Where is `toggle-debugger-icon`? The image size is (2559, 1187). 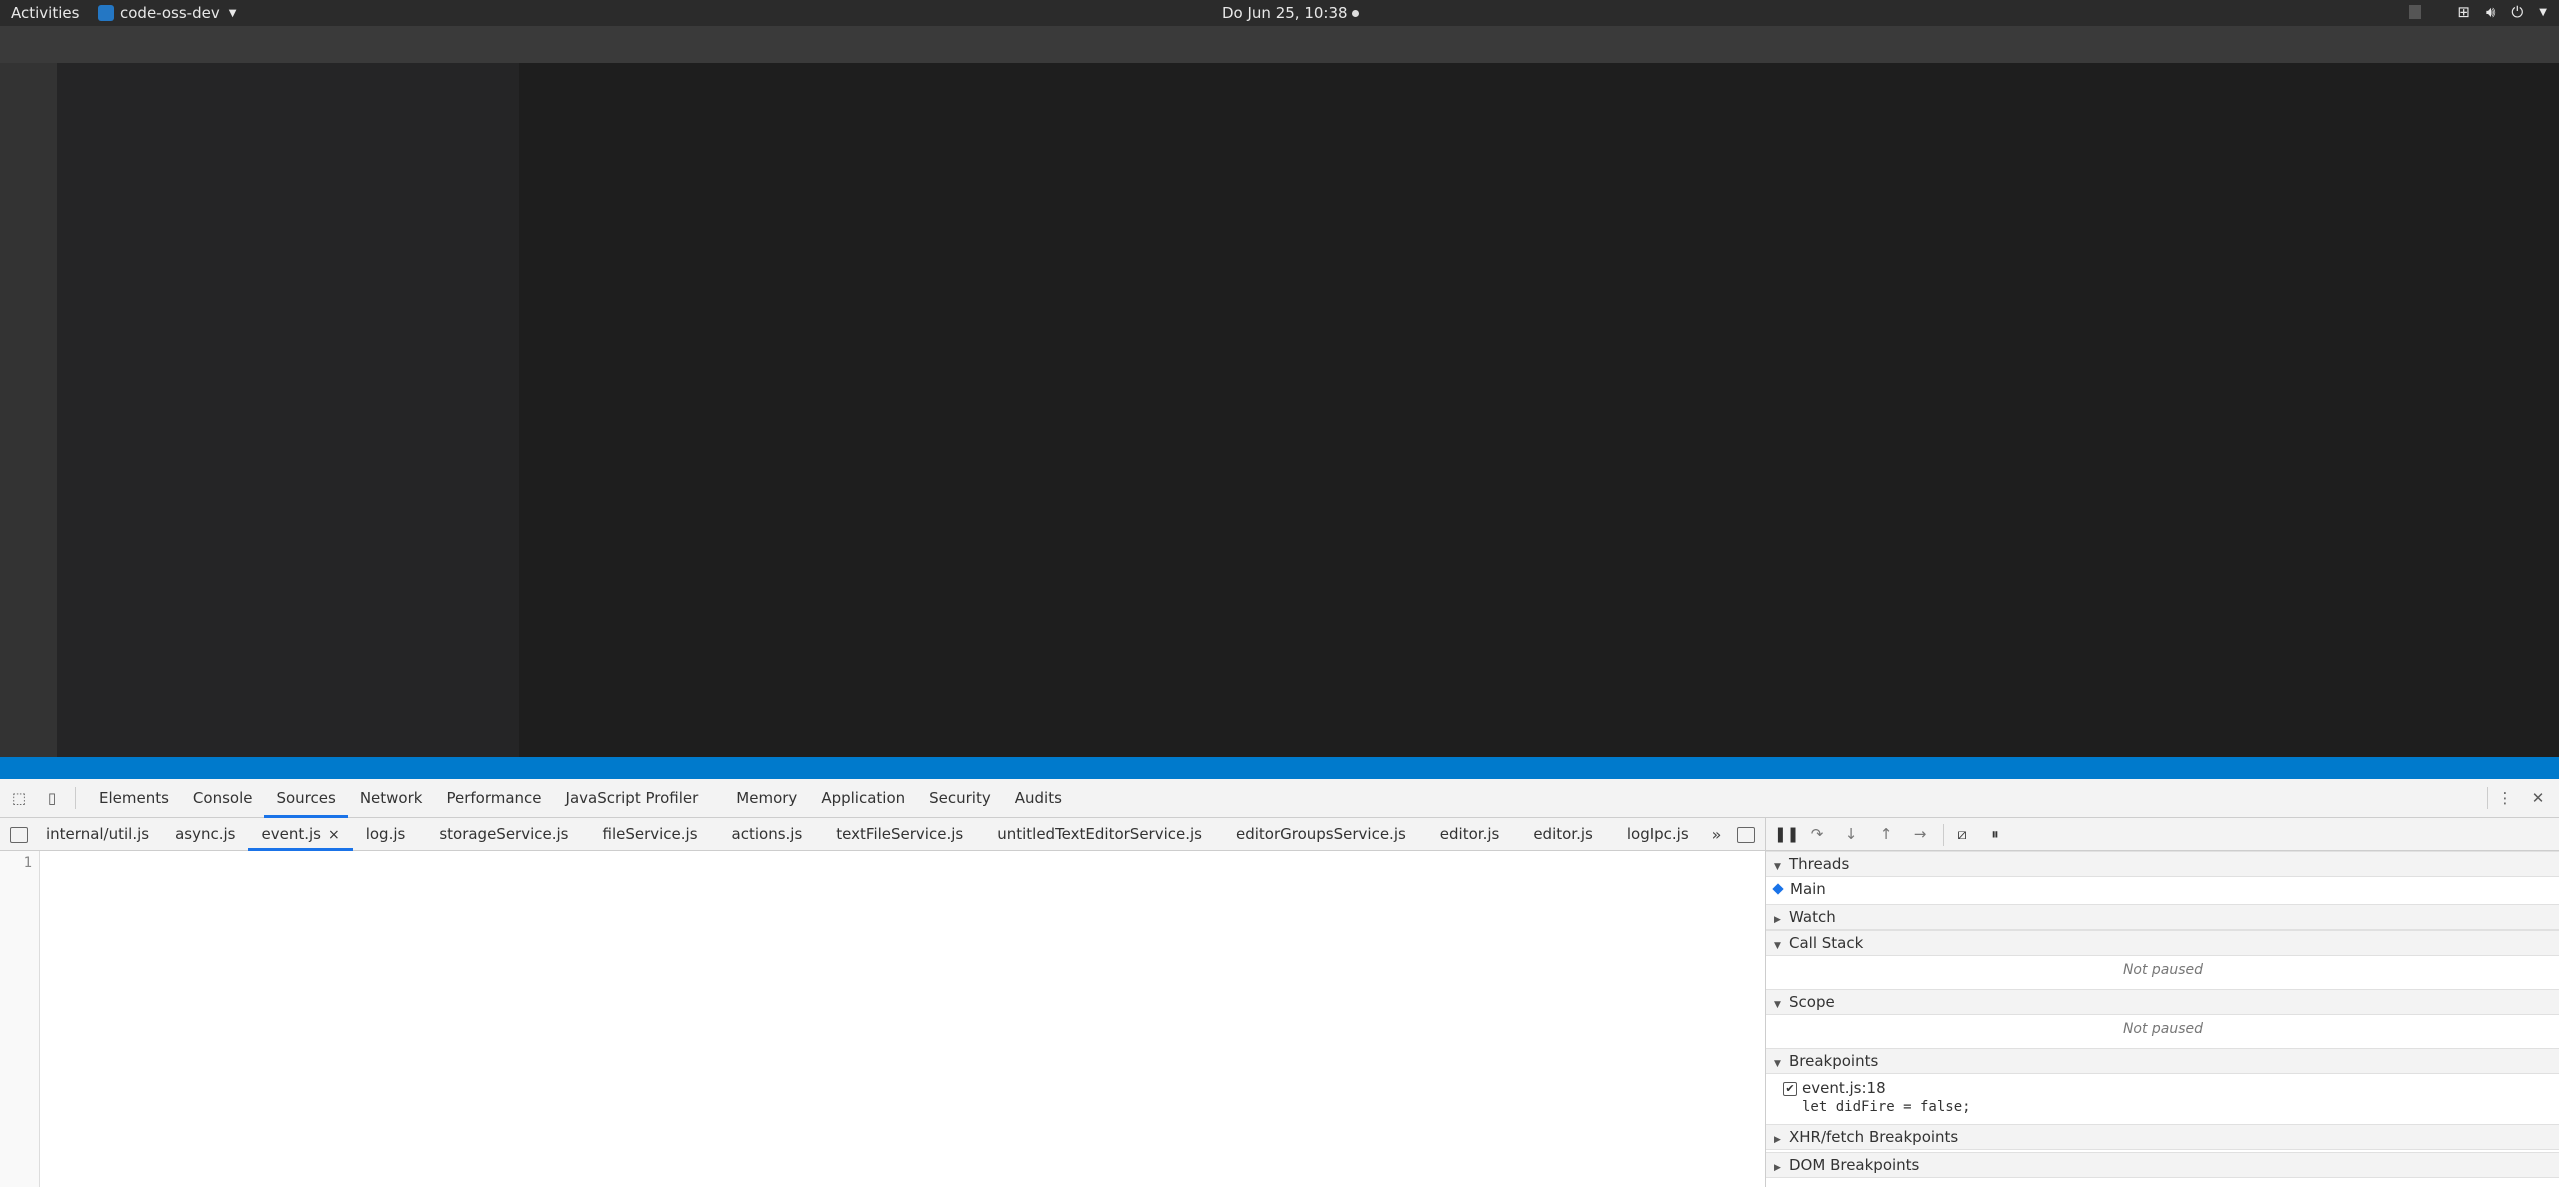
toggle-debugger-icon is located at coordinates (1746, 835).